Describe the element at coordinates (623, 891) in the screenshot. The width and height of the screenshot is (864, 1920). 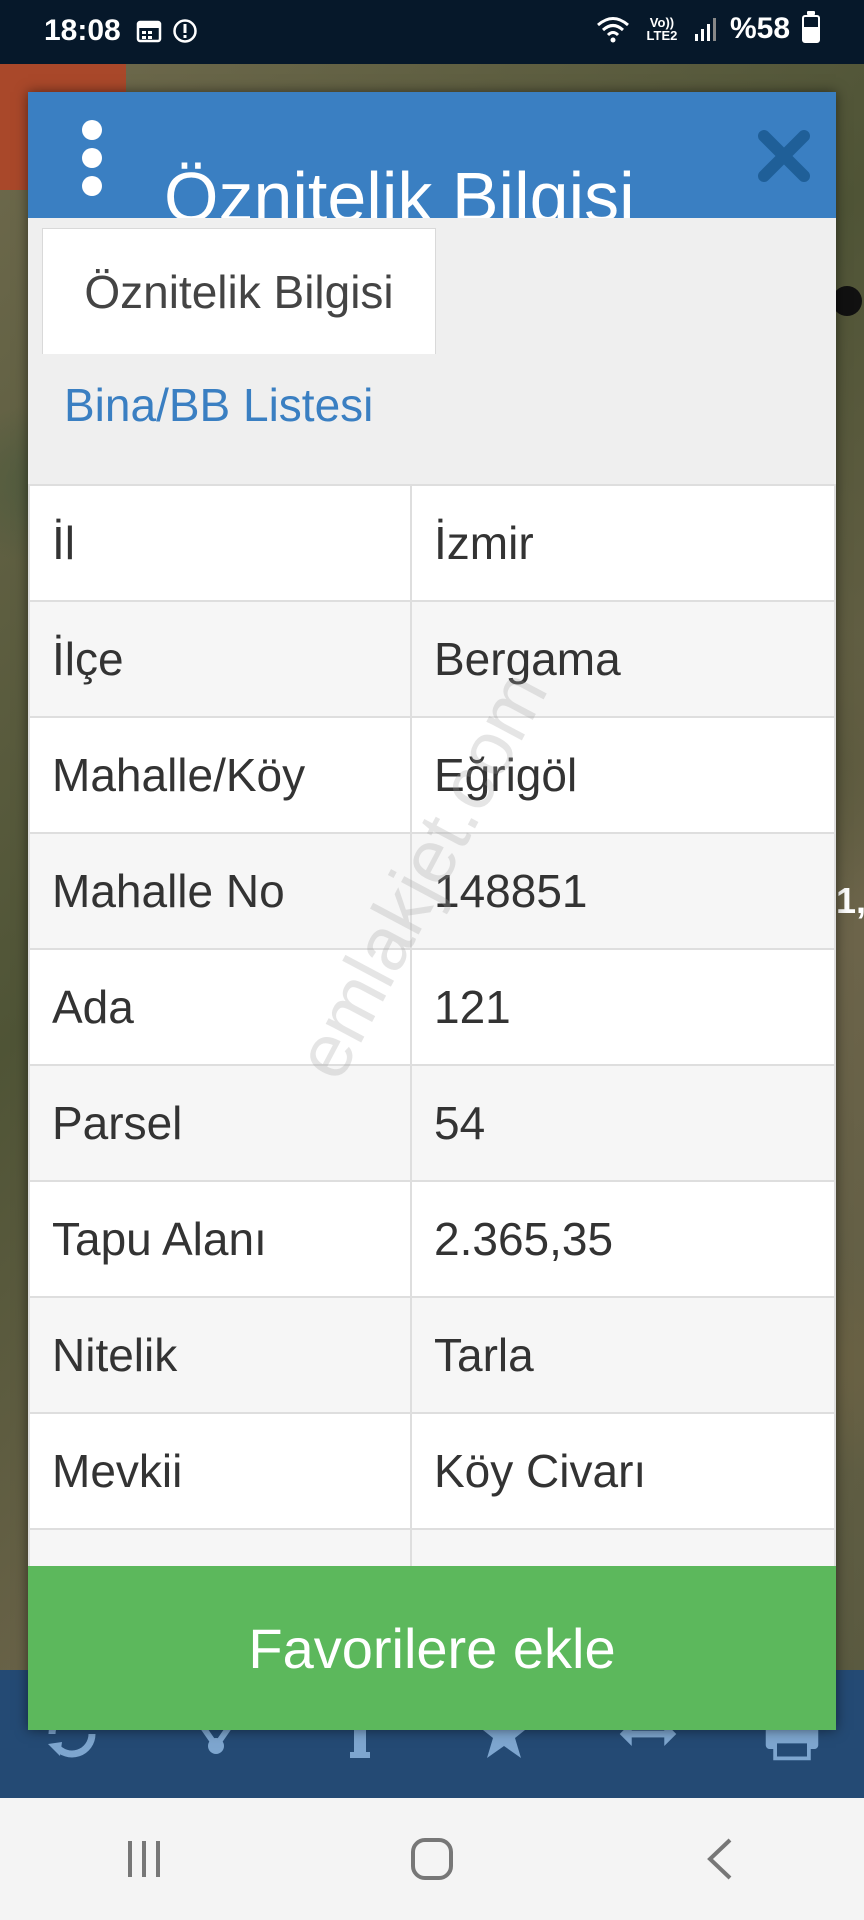
I see `attribute-value: 148851` at that location.